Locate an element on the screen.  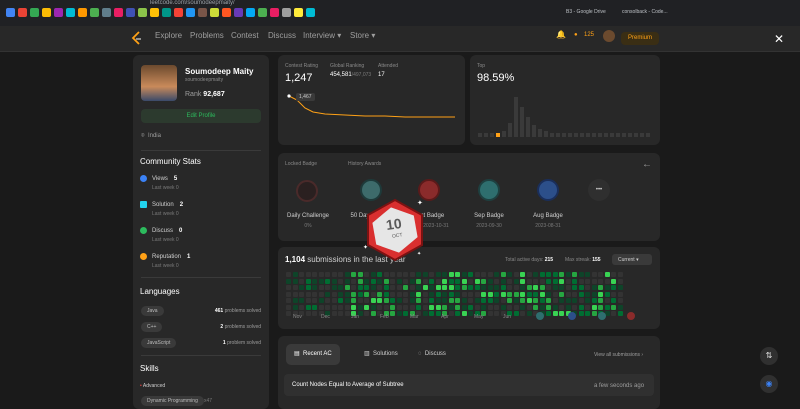
skill-chip: Dynamic Programming is located at coordinates (172, 401).